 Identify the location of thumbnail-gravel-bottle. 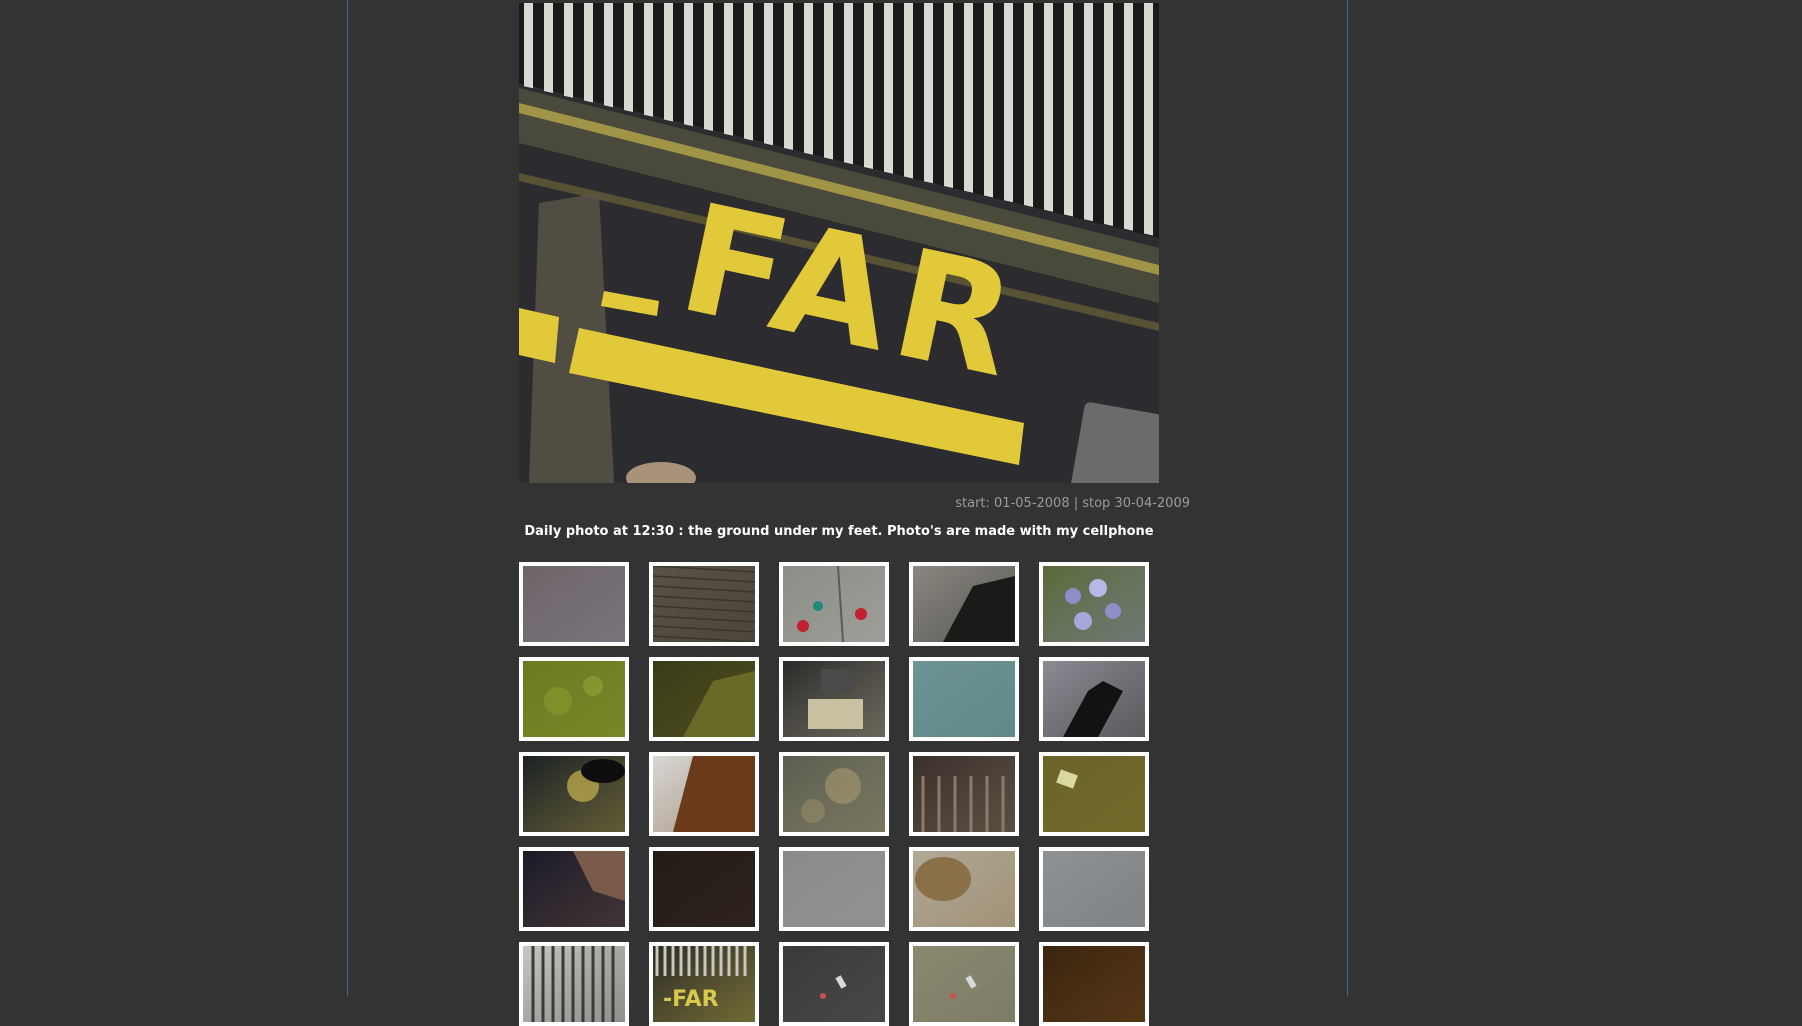
(964, 984).